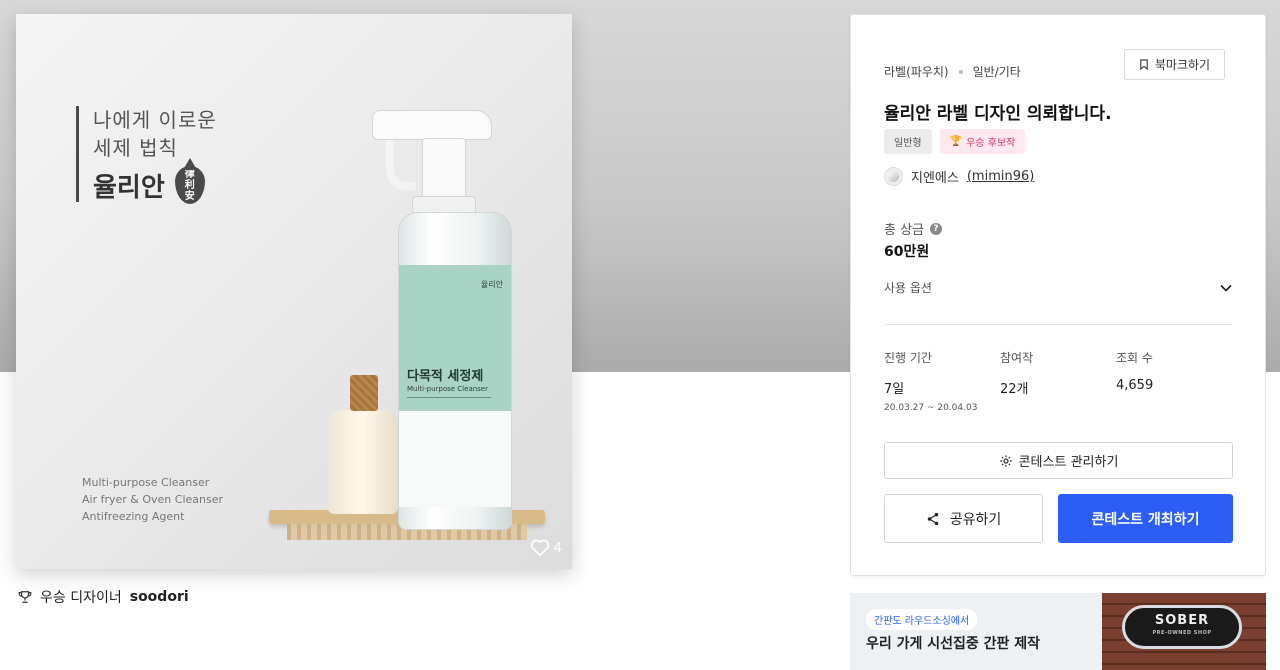  Describe the element at coordinates (1182, 633) in the screenshot. I see `banner-sign-sub: PRE-OWNED SHOP` at that location.